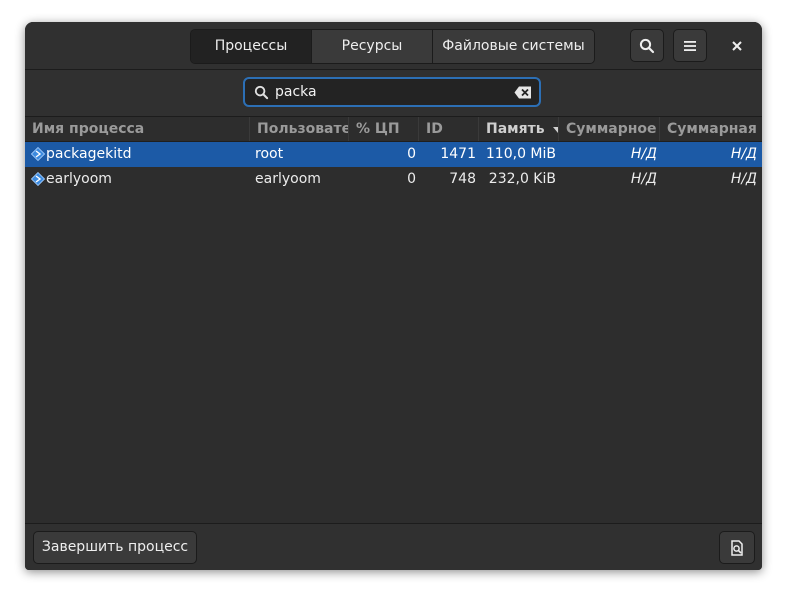 The width and height of the screenshot is (787, 599). What do you see at coordinates (139, 179) in the screenshot?
I see `process-name-cell: earlyoom` at bounding box center [139, 179].